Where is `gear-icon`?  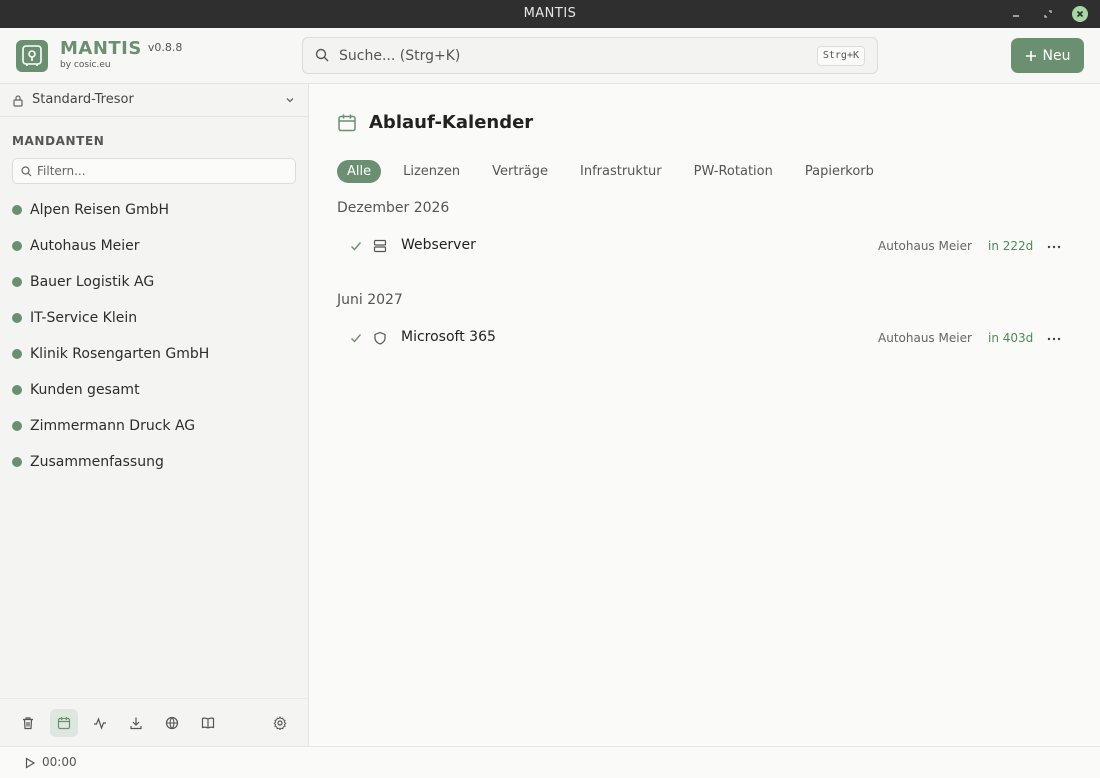
gear-icon is located at coordinates (280, 723).